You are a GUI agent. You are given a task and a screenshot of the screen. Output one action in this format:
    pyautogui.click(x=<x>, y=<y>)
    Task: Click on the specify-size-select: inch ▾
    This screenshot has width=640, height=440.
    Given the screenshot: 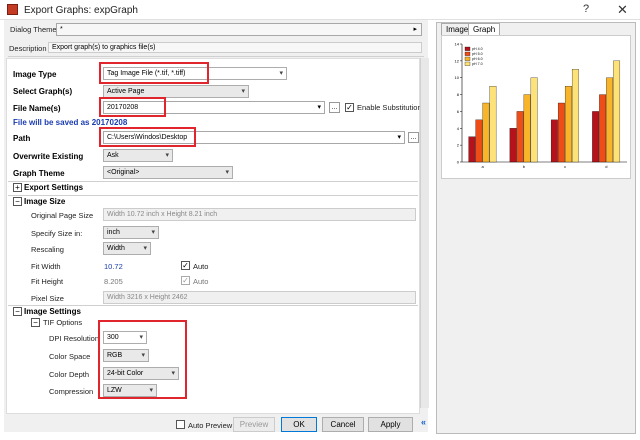 What is the action you would take?
    pyautogui.click(x=131, y=232)
    